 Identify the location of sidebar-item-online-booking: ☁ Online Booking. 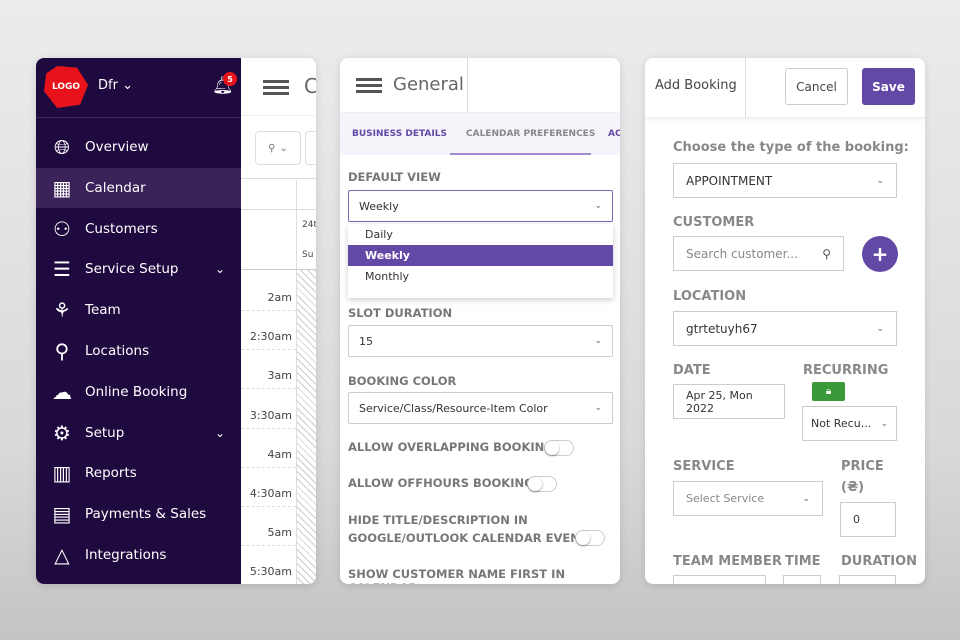
(138, 392).